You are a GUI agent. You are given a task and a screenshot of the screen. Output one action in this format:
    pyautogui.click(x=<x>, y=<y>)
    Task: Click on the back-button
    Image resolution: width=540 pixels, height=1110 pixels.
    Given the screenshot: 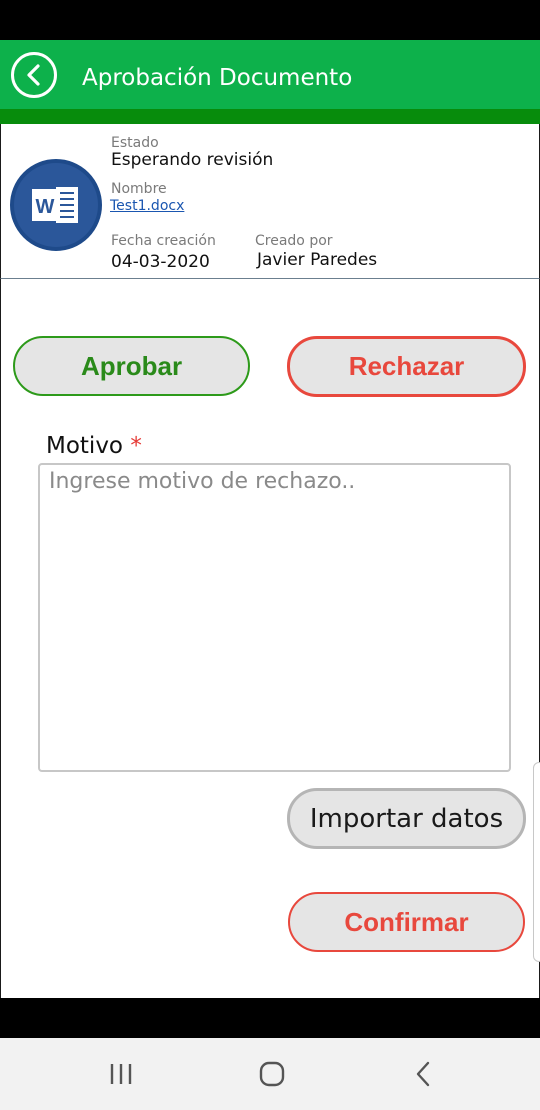 What is the action you would take?
    pyautogui.click(x=34, y=75)
    